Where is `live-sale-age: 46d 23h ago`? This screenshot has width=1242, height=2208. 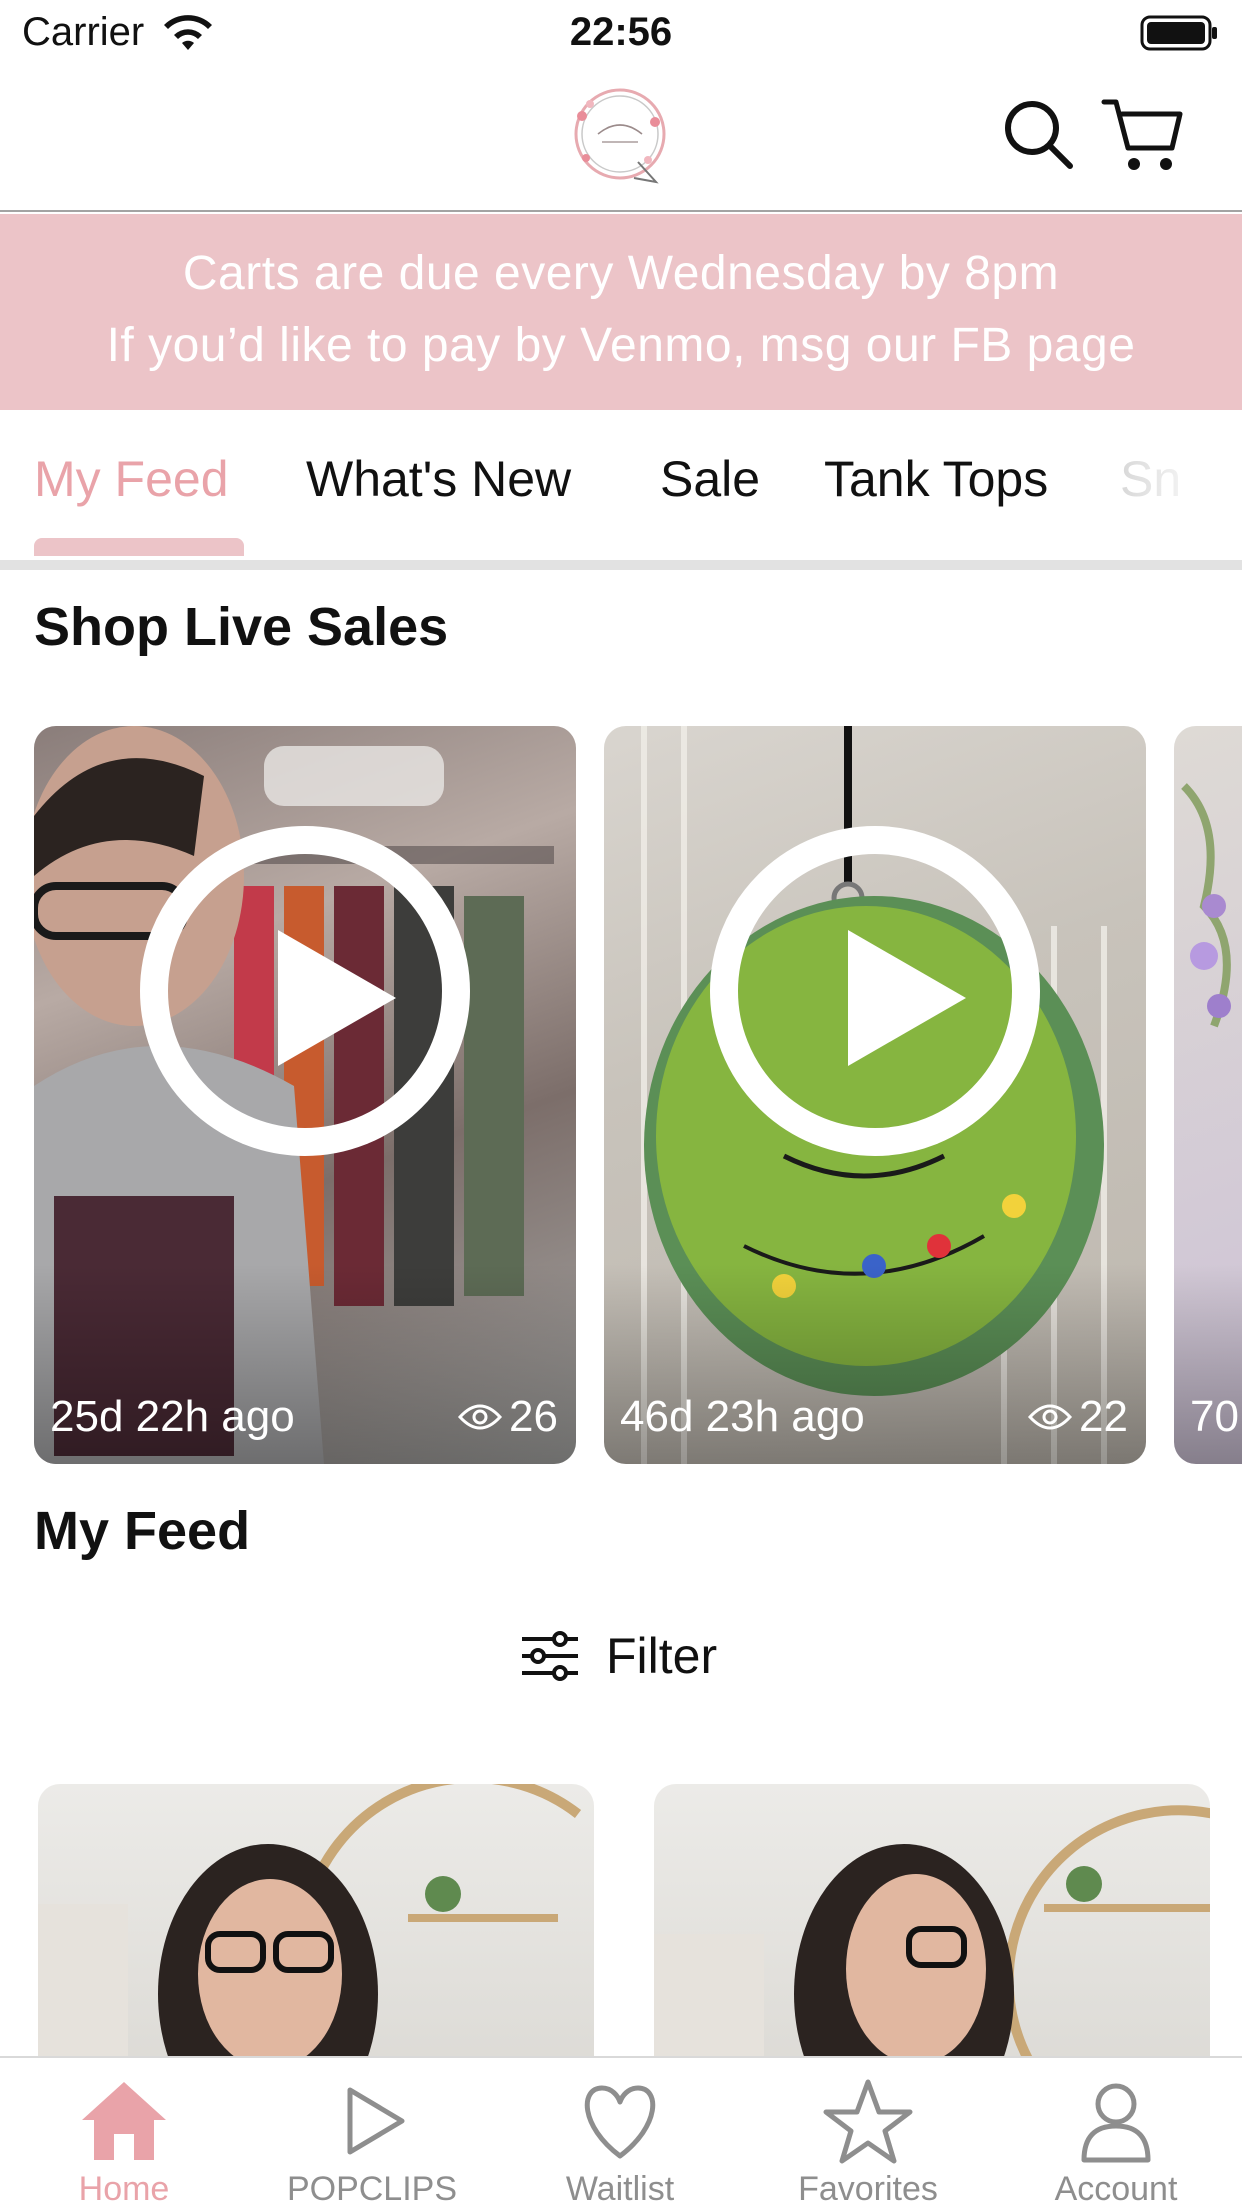 live-sale-age: 46d 23h ago is located at coordinates (742, 1416).